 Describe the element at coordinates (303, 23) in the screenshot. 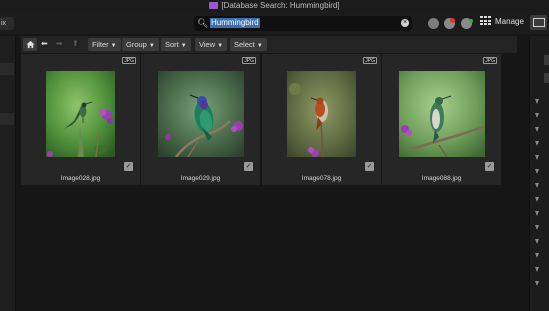

I see `search-field: 🔍︎ Hummingbird ×` at that location.